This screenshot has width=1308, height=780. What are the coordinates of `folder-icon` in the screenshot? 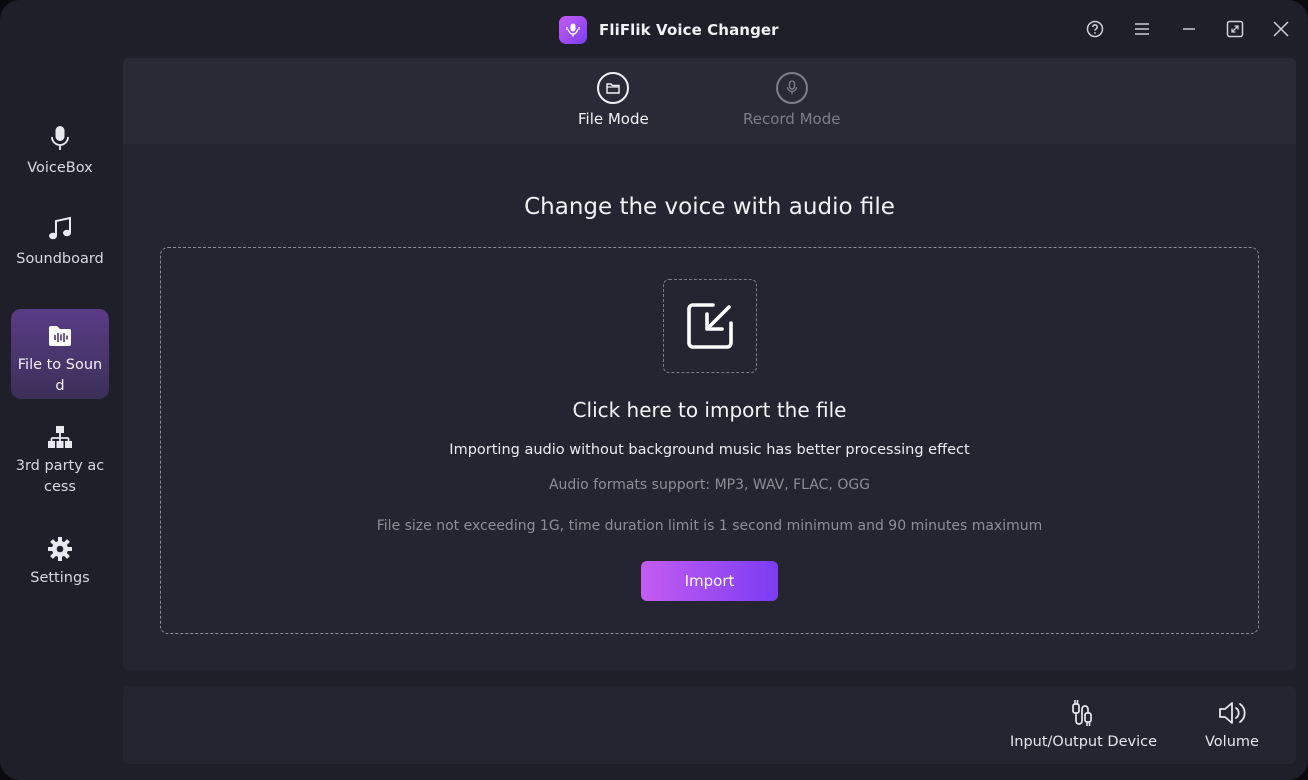 It's located at (613, 88).